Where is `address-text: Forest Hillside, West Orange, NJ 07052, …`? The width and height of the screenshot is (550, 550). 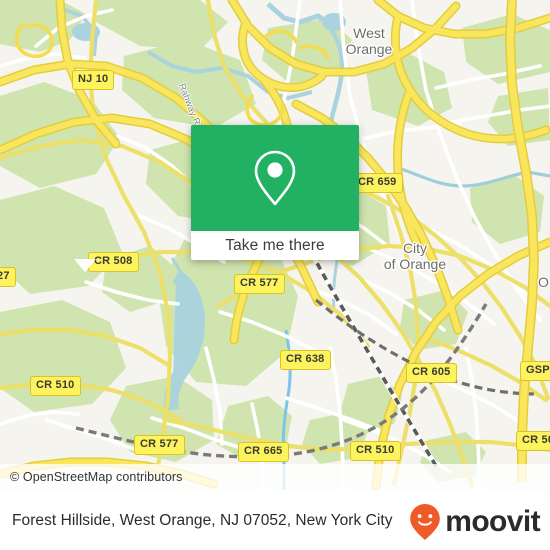 address-text: Forest Hillside, West Orange, NJ 07052, … is located at coordinates (202, 520).